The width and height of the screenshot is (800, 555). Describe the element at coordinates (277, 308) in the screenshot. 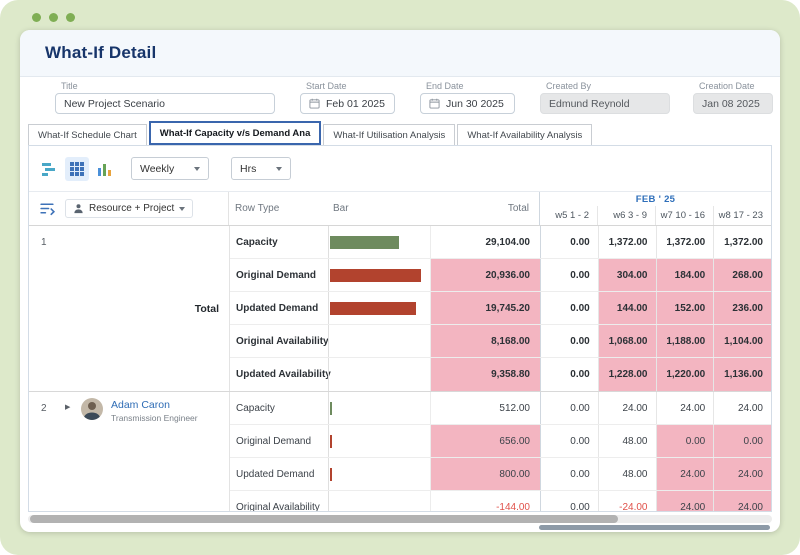

I see `row-type-cell: Updated Demand` at that location.